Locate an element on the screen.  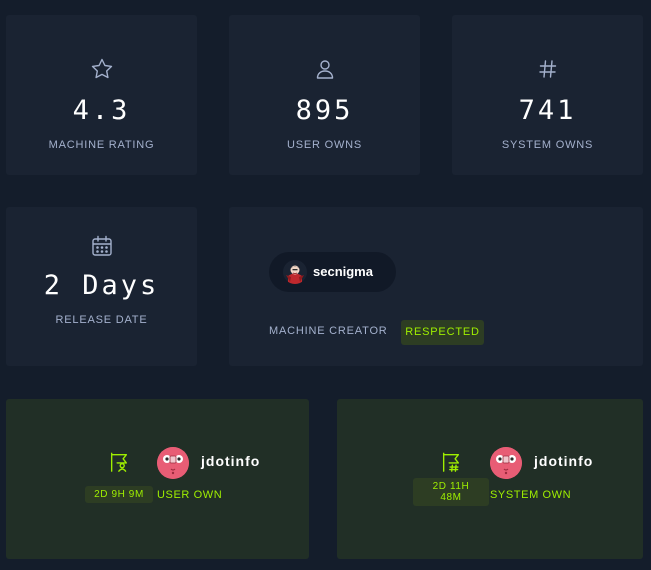
user-owns-card: 895 USER OWNS is located at coordinates (324, 95).